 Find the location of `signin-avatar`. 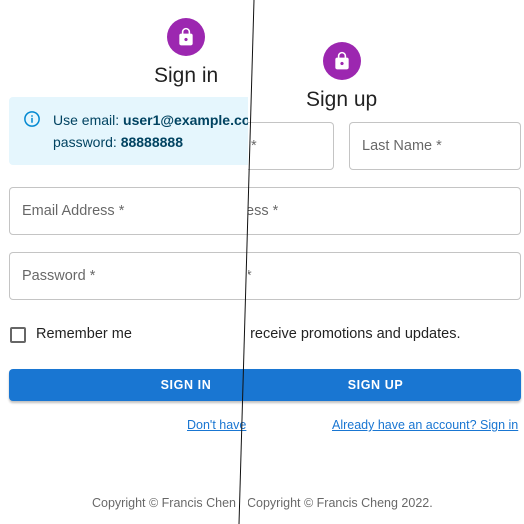

signin-avatar is located at coordinates (186, 37).